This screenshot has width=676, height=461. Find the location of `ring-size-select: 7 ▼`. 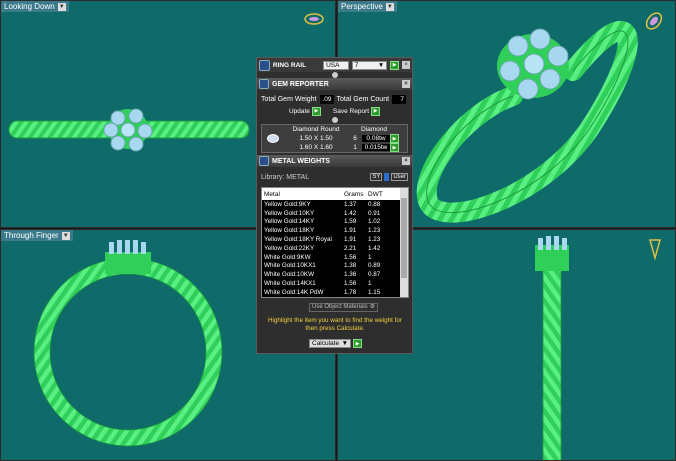

ring-size-select: 7 ▼ is located at coordinates (369, 65).